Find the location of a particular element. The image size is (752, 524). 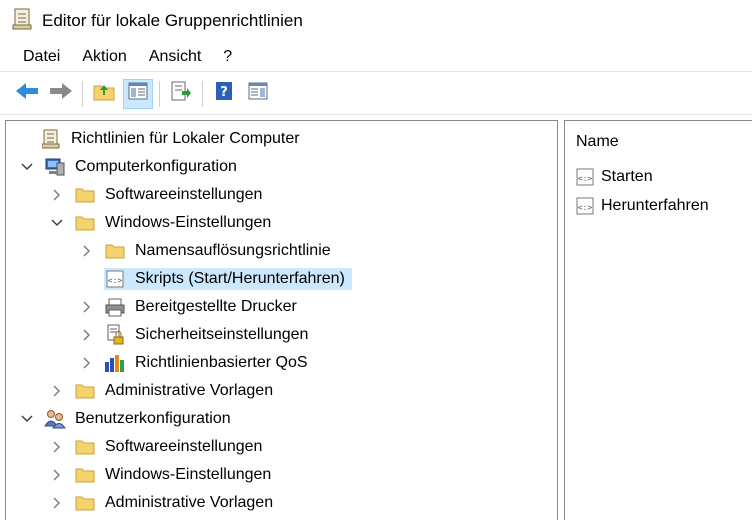

selection-highlight: <:> Skripts (Start/Herunterfahren) is located at coordinates (228, 279).